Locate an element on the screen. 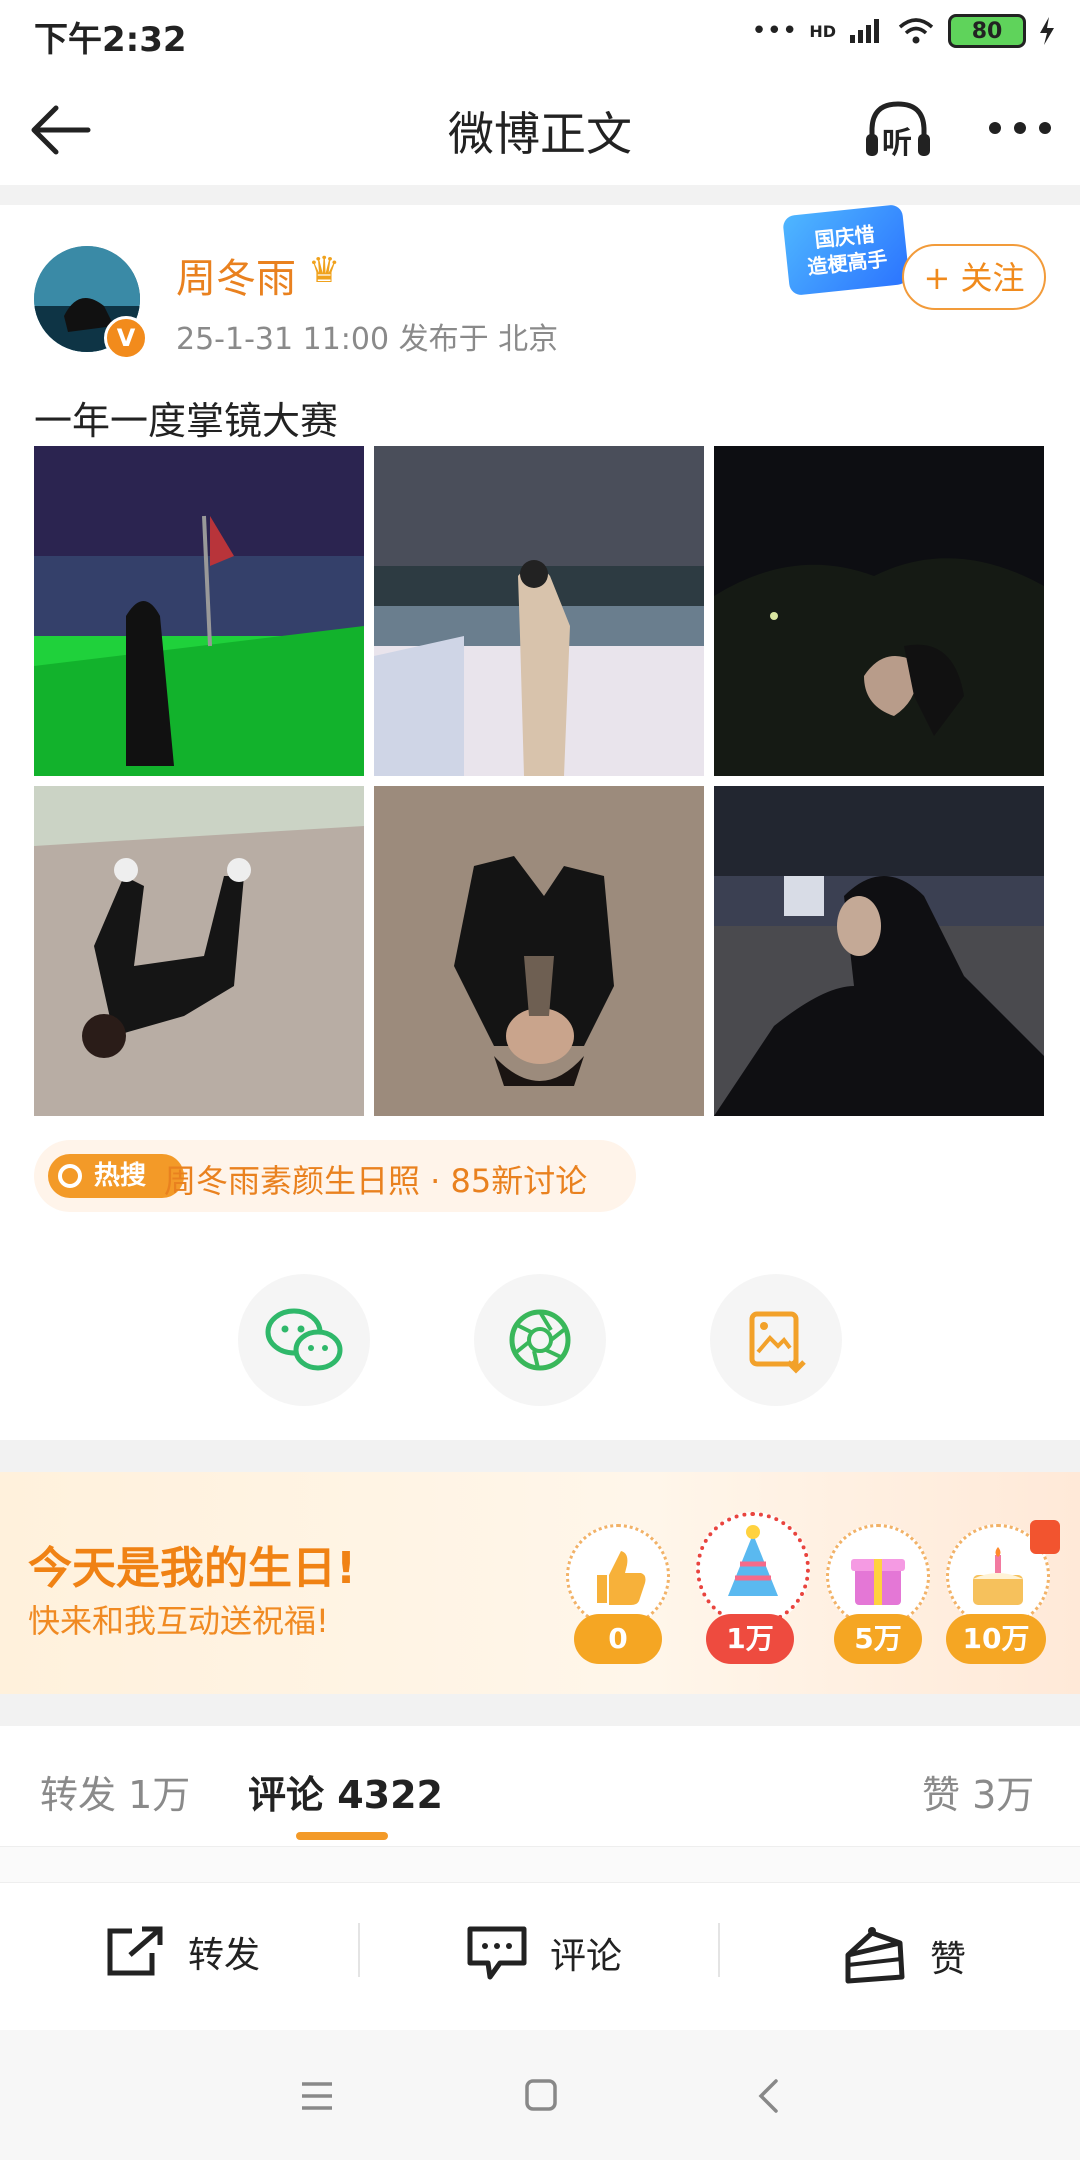  hot-search-chip: 热搜 周冬雨素颜生日照 · 85新讨论 is located at coordinates (335, 1176).